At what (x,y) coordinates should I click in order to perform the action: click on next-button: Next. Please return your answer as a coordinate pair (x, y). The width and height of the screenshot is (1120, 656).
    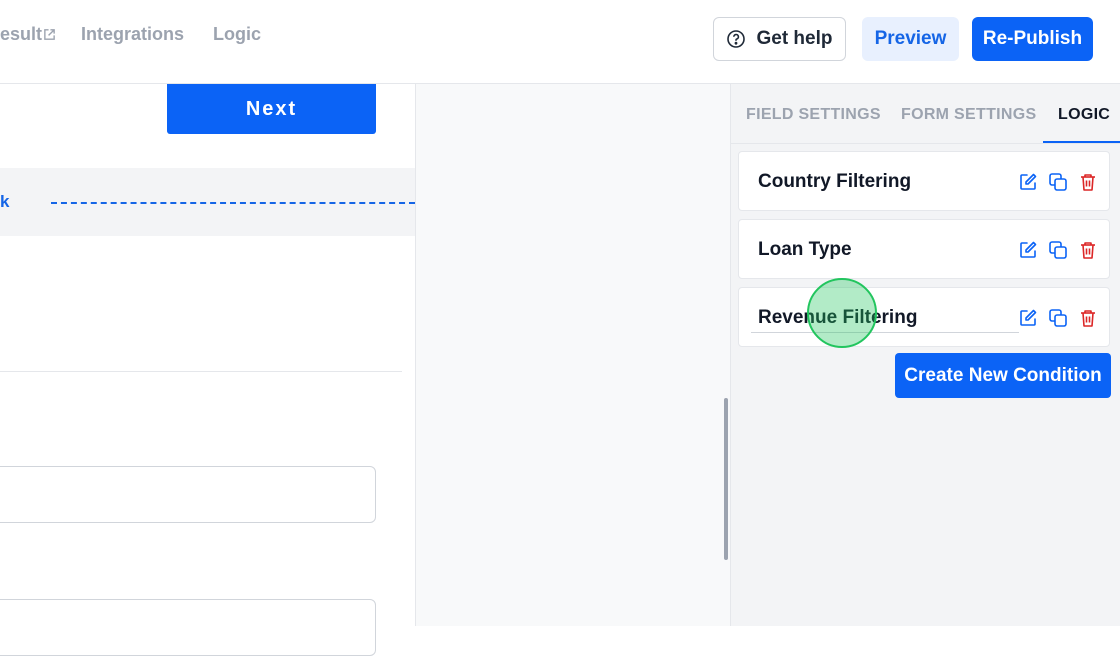
    Looking at the image, I should click on (271, 109).